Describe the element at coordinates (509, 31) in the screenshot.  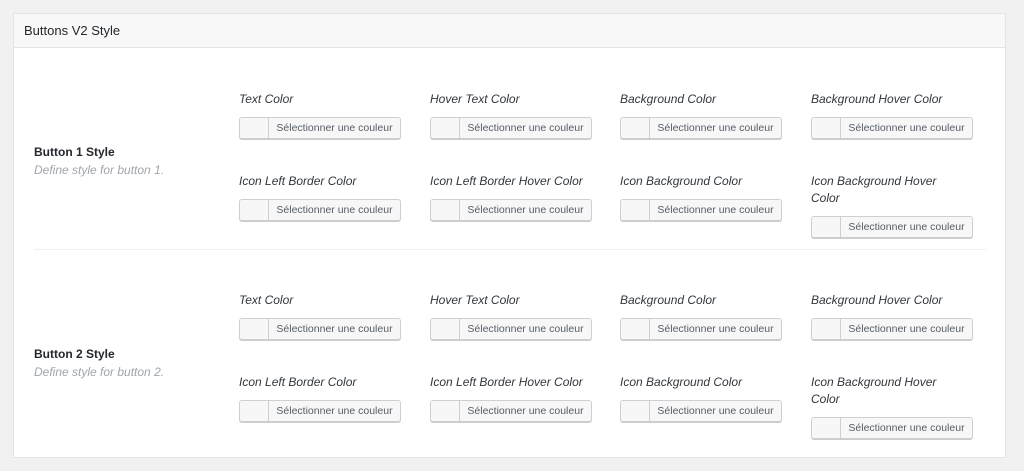
I see `panel-header: Buttons V2 Style` at that location.